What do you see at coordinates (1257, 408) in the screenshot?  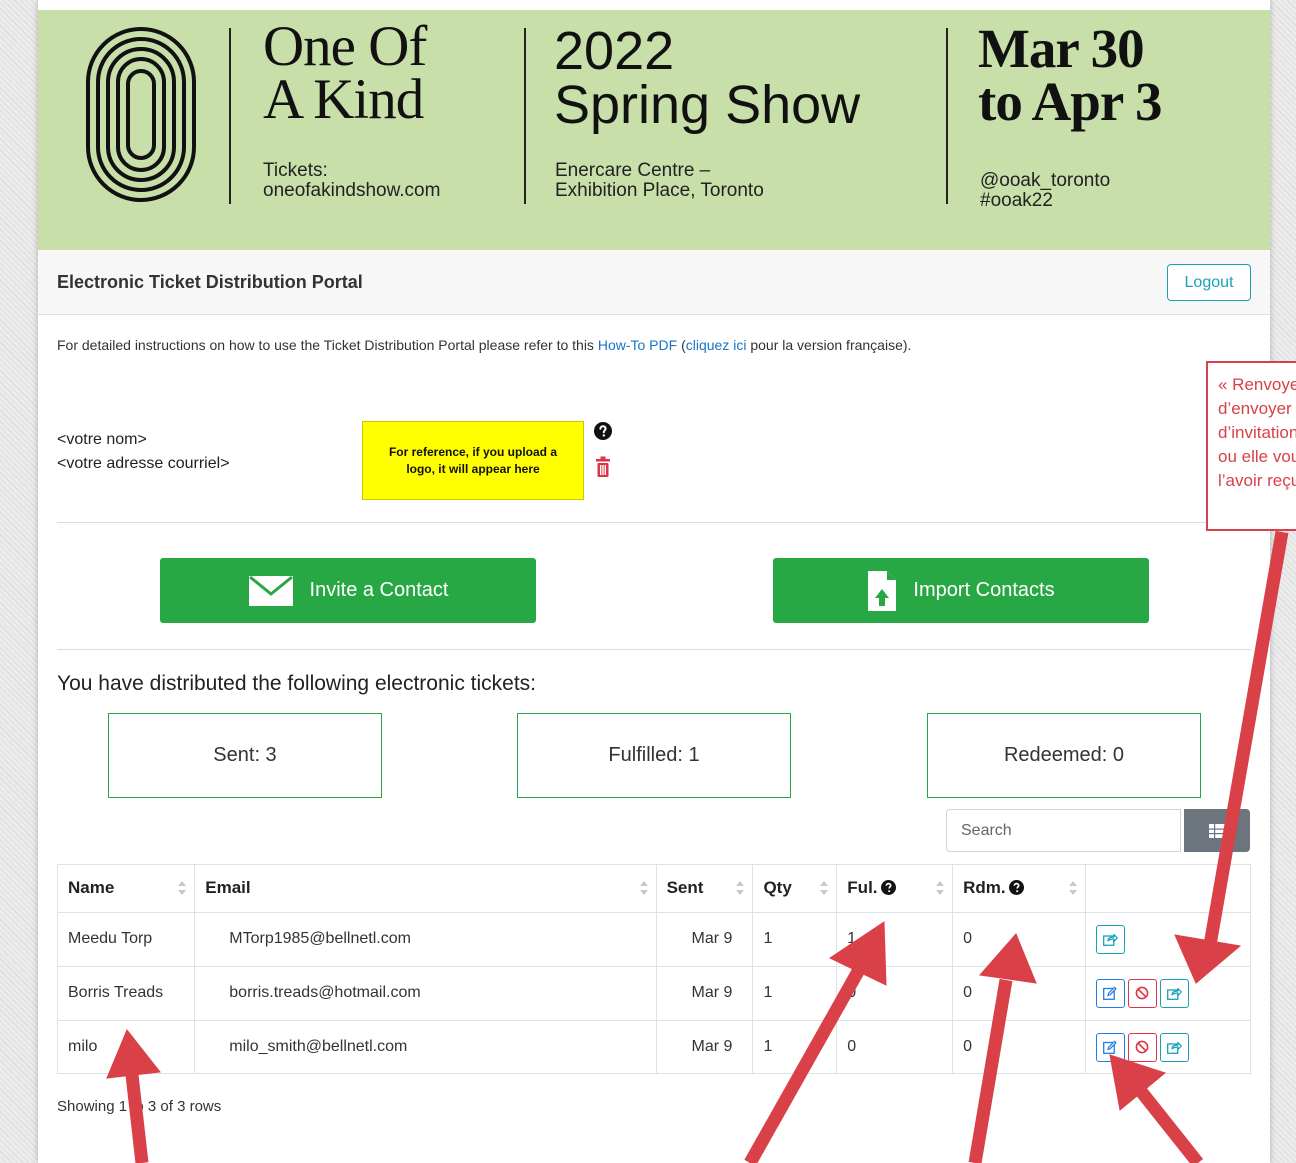 I see `annotation-line: d’envoyer à nouveau` at bounding box center [1257, 408].